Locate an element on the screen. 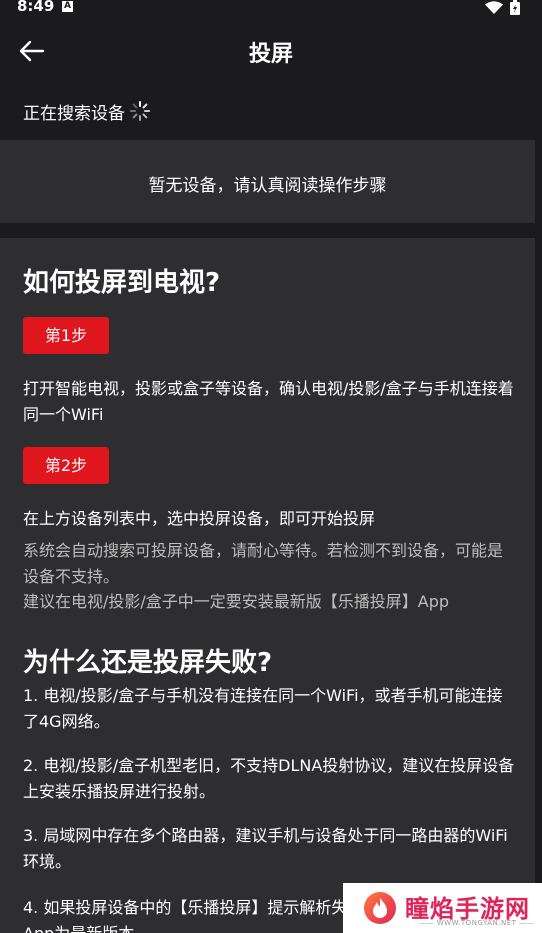 Image resolution: width=542 pixels, height=933 pixels. step-2-app-note: 建议在电视/投影/盒子中一定要安装最新版【乐播投屏】App is located at coordinates (236, 601).